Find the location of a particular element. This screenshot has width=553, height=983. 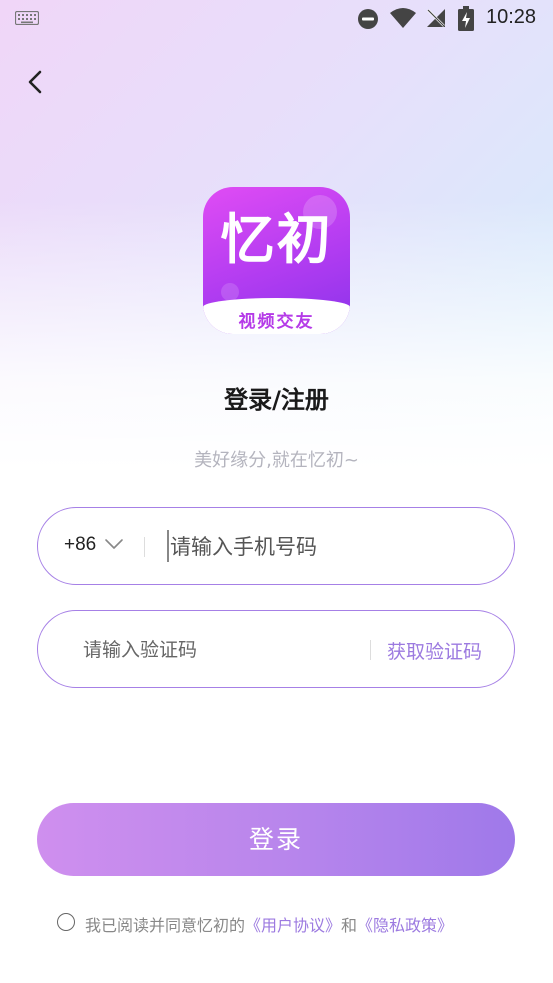

page-title: 登录/注册 is located at coordinates (276, 400).